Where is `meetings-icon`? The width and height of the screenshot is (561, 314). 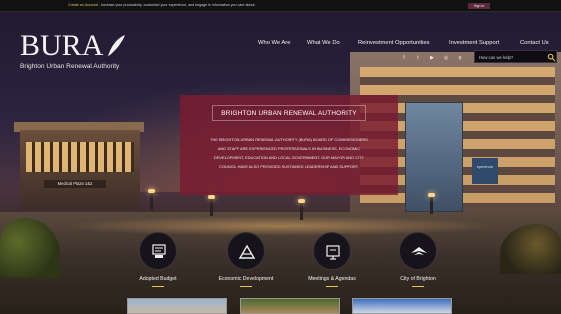
meetings-icon is located at coordinates (333, 252).